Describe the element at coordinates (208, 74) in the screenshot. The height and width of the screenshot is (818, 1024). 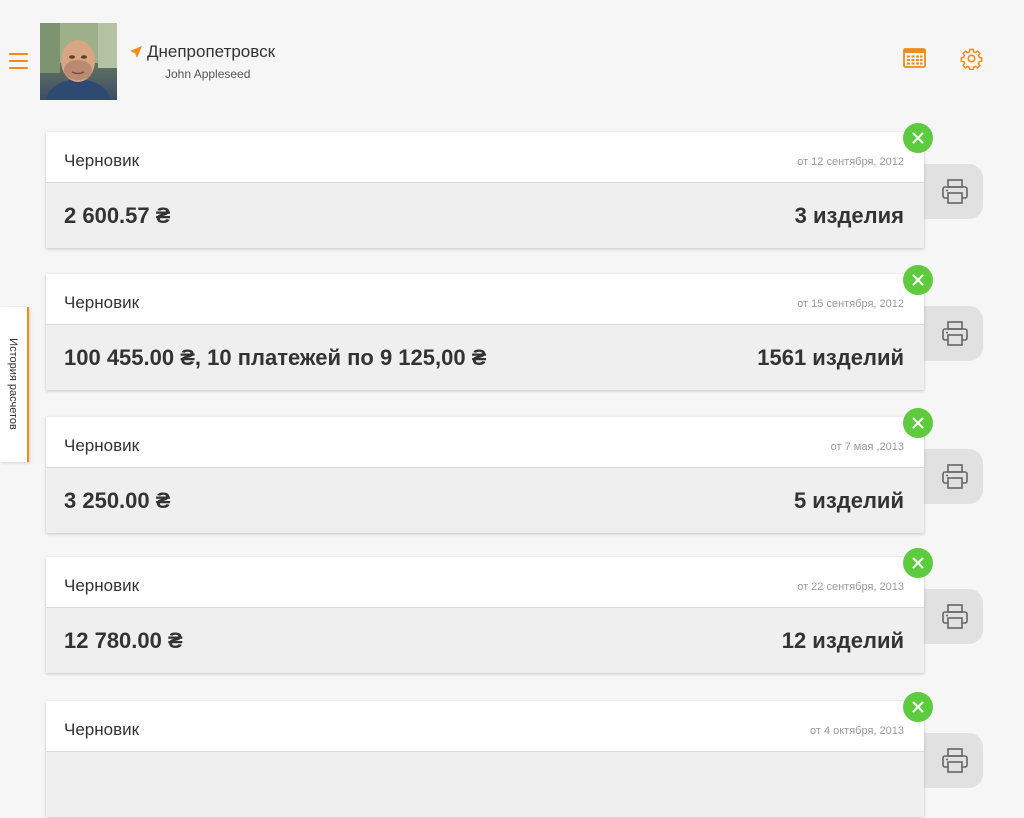
I see `user-name: John Appleseed` at that location.